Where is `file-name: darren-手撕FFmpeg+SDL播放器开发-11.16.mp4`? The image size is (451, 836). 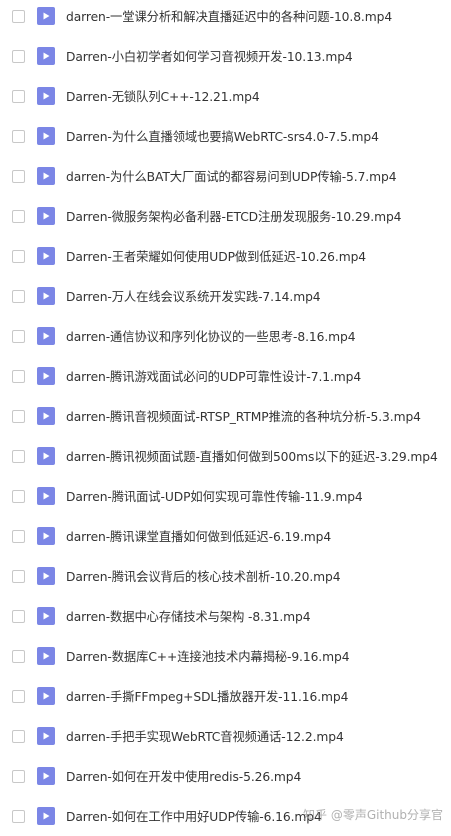 file-name: darren-手撕FFmpeg+SDL播放器开发-11.16.mp4 is located at coordinates (256, 696).